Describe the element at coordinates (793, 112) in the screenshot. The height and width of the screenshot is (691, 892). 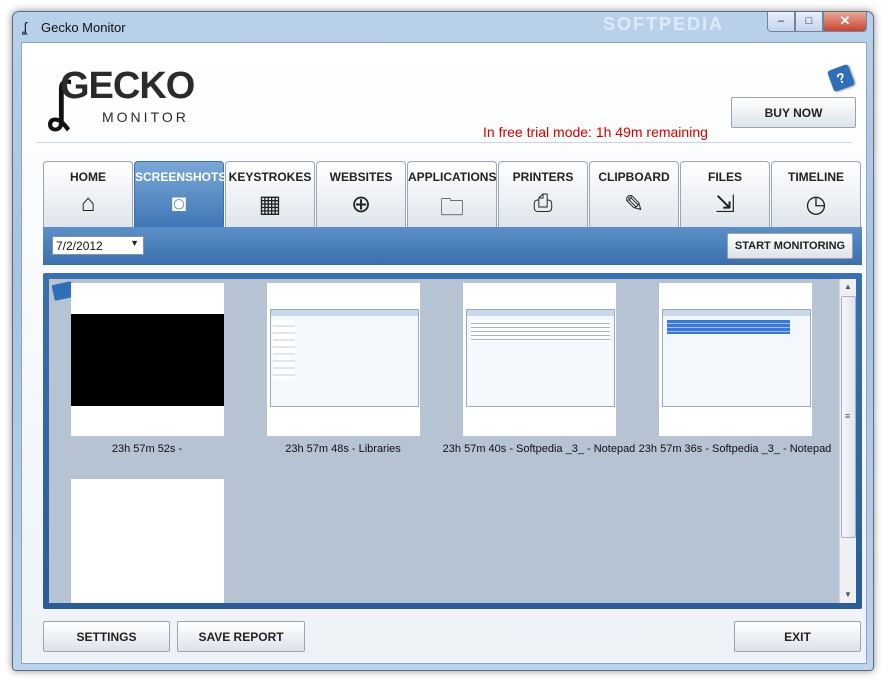
I see `buy-now-button: BUY NOW` at that location.